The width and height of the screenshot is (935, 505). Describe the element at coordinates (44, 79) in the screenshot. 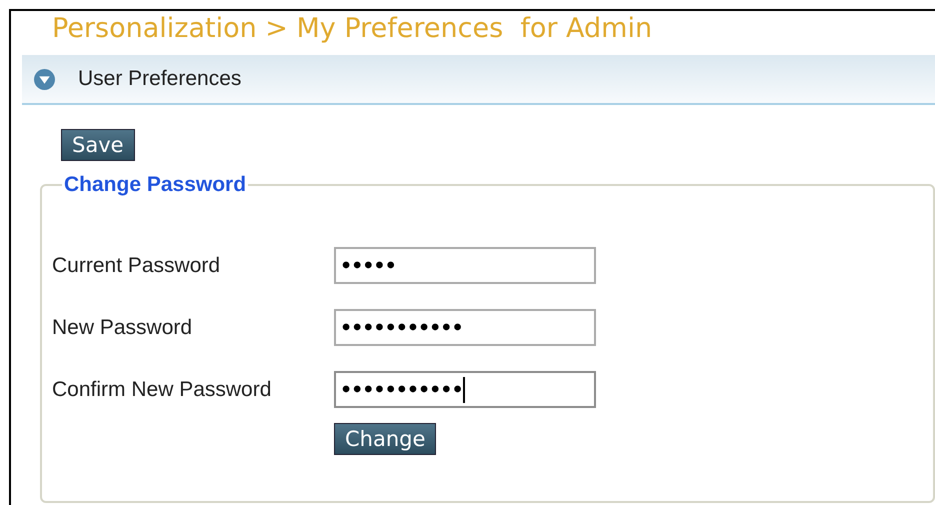

I see `collapse-icon` at that location.